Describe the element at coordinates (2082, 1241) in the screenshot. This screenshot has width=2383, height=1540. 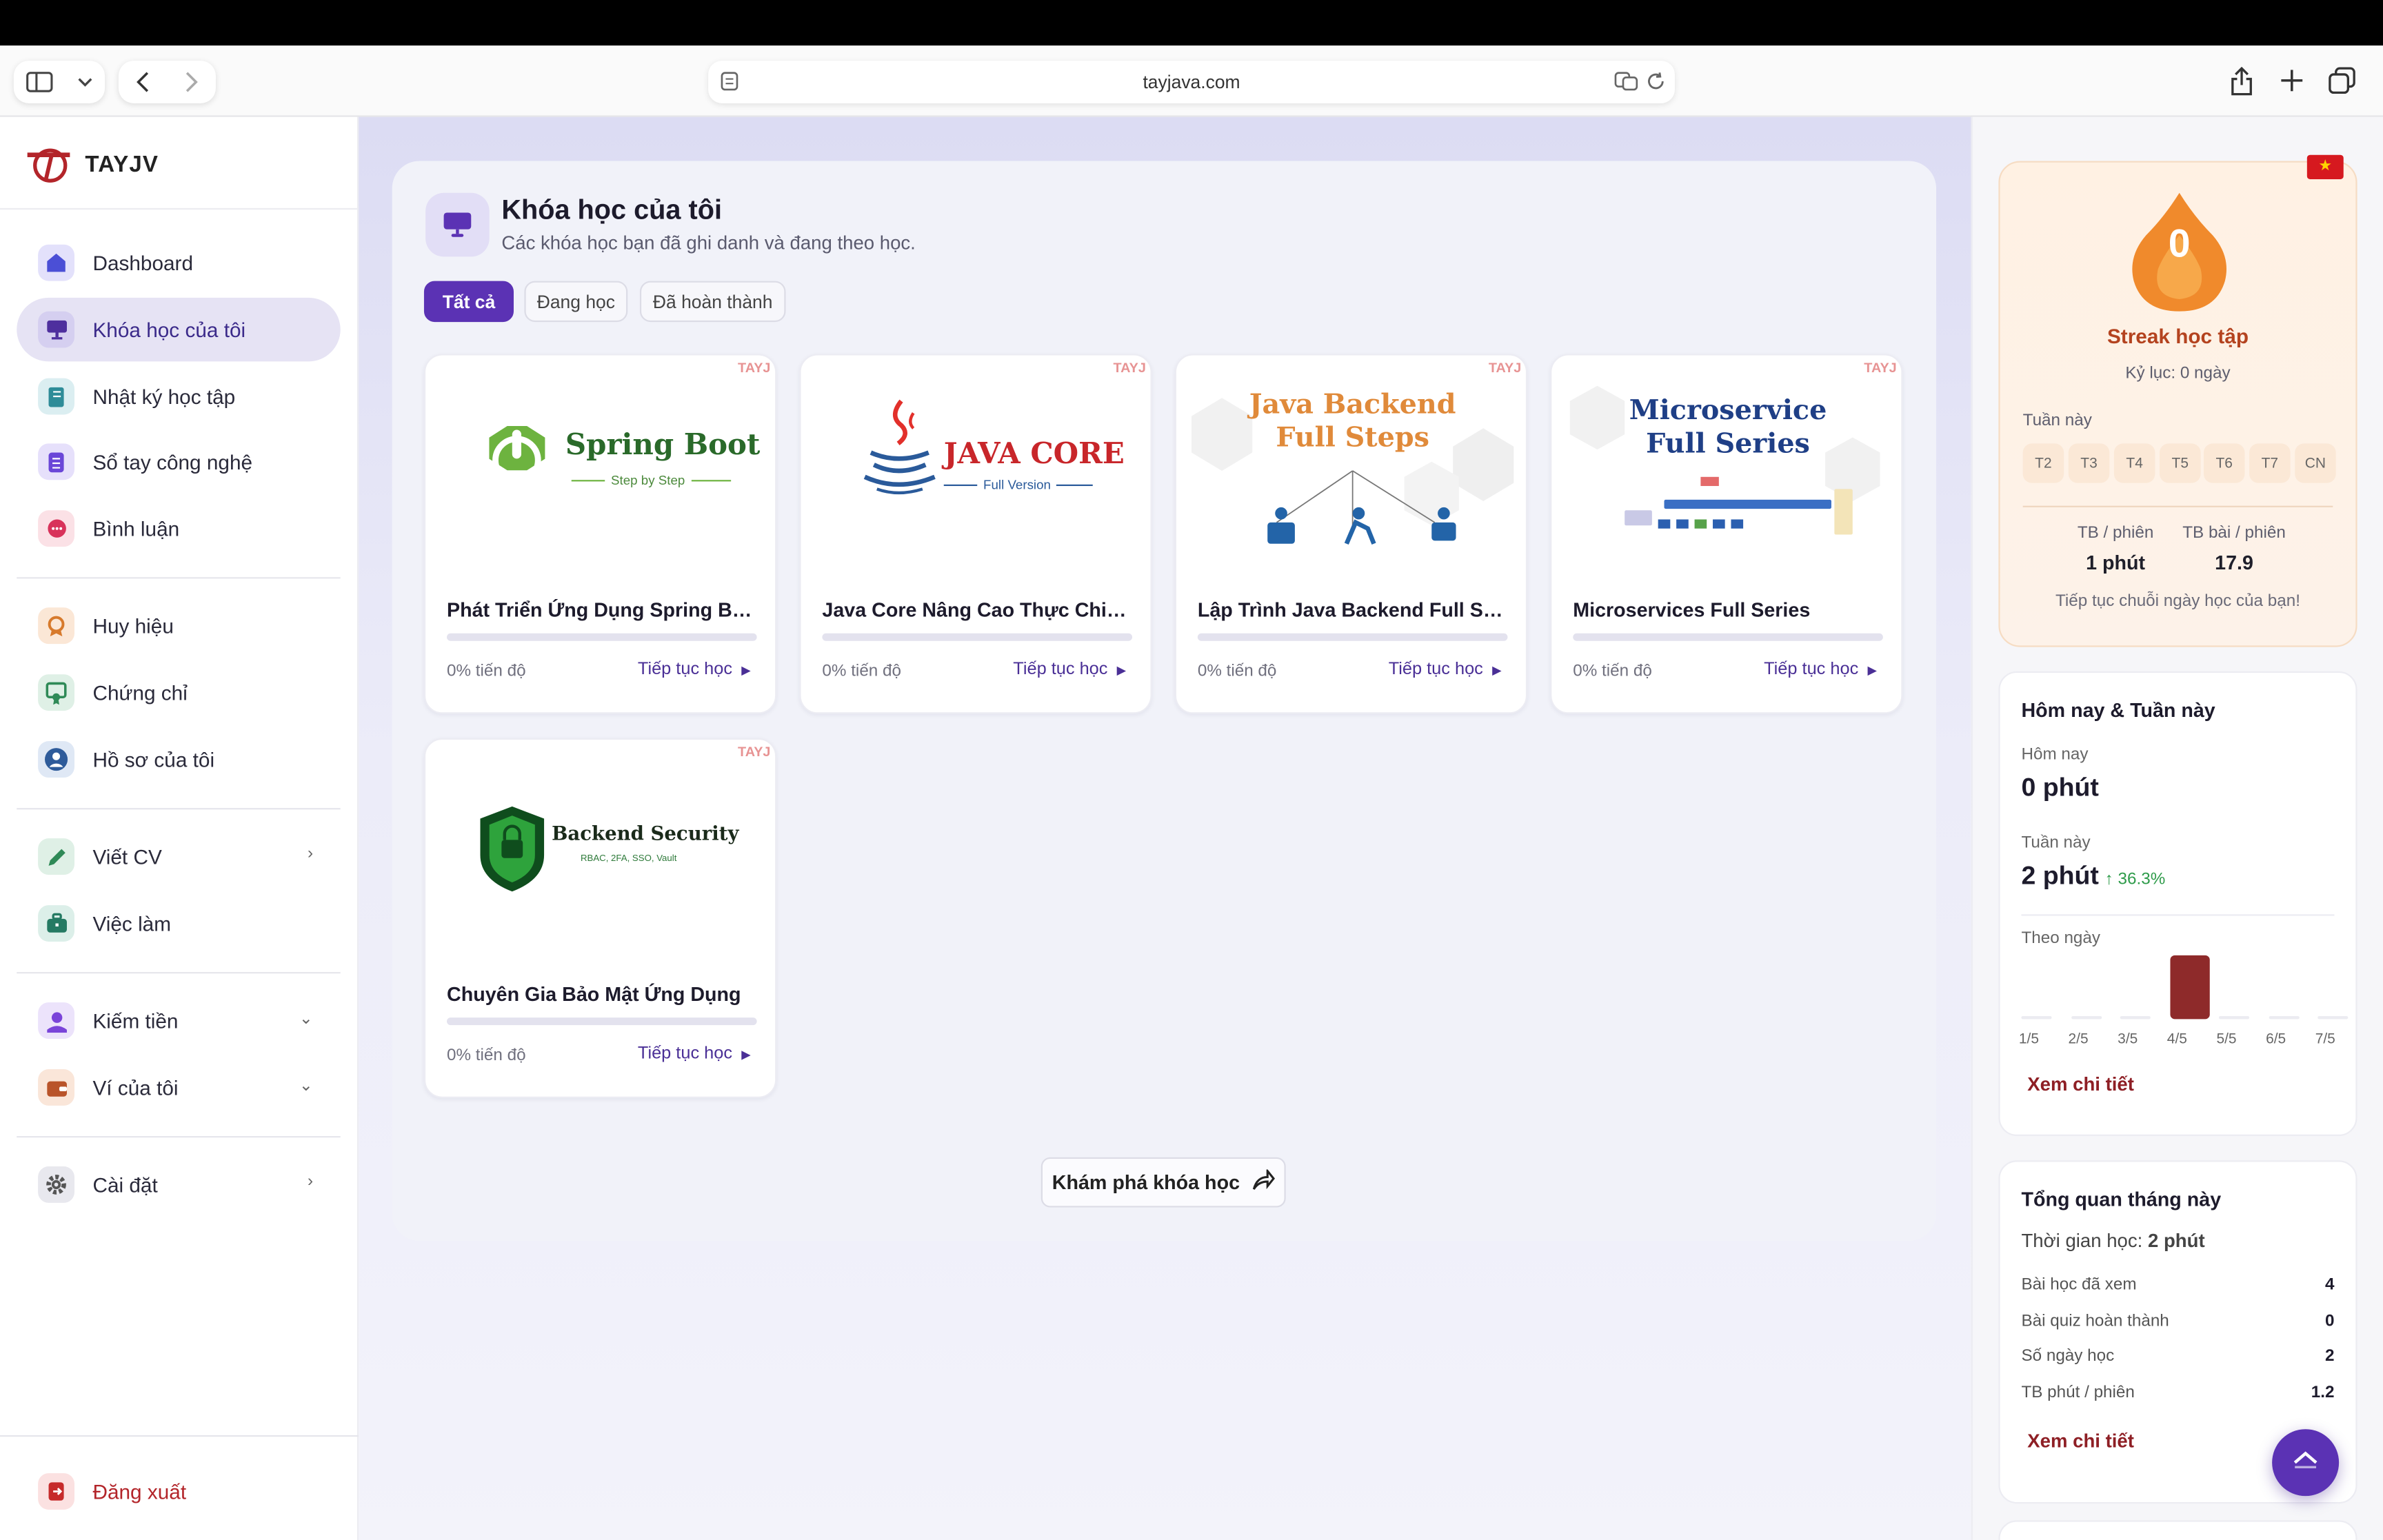
I see `study-time-label: Thời gian học:` at that location.